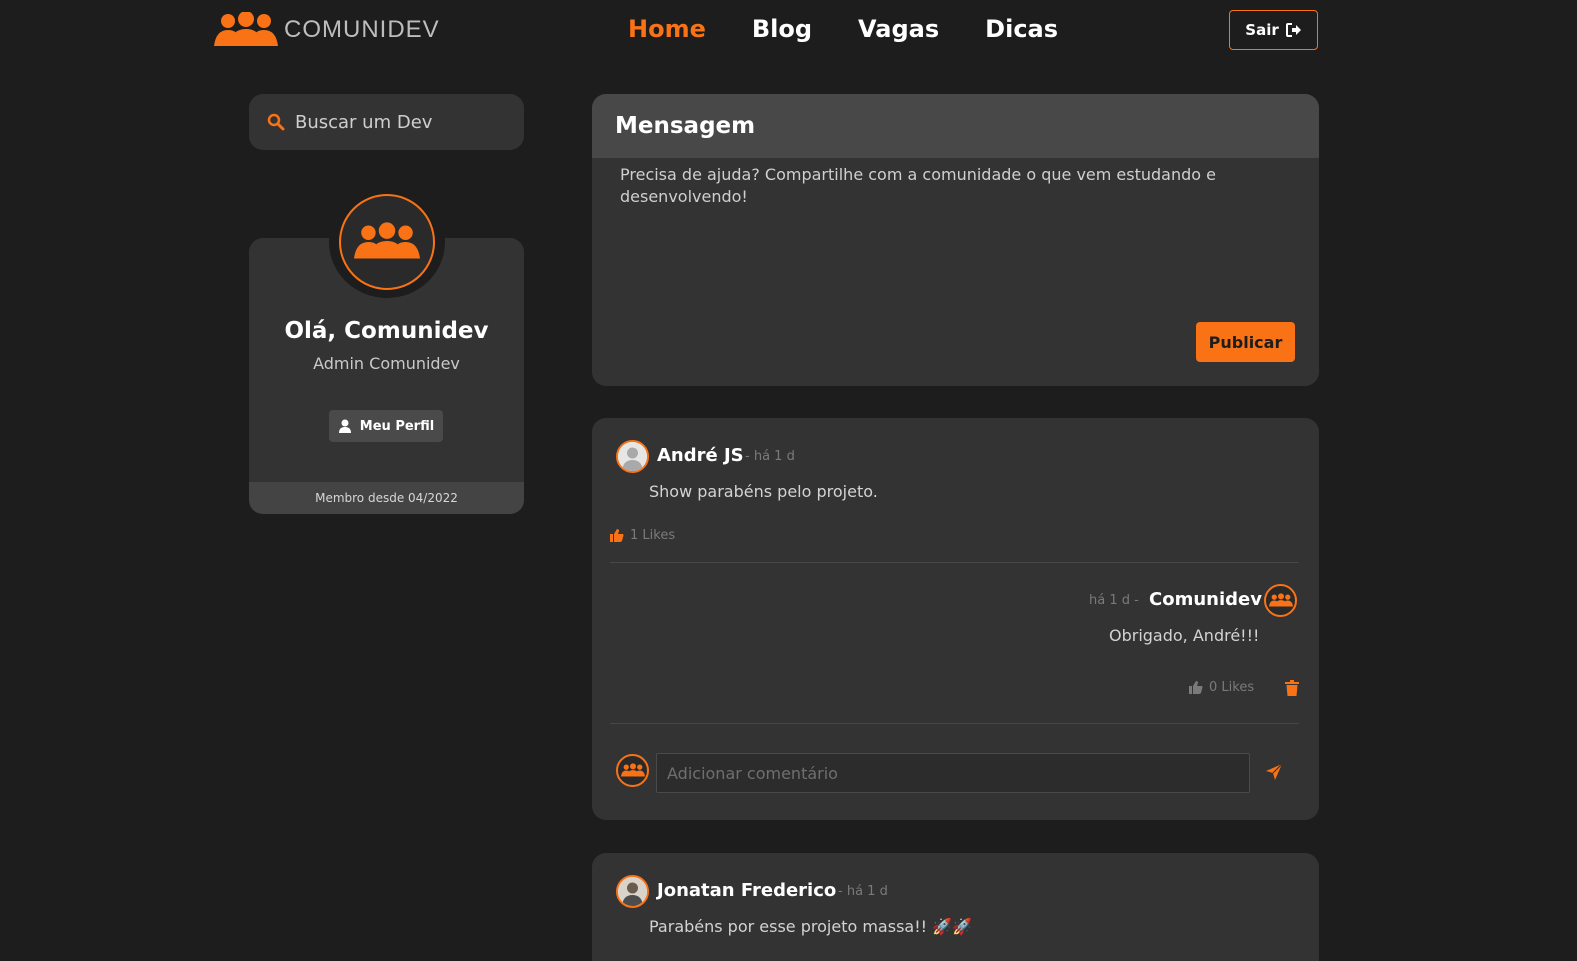 This screenshot has height=961, width=1577. What do you see at coordinates (1184, 635) in the screenshot?
I see `reply-text: Obrigado, André!!!` at bounding box center [1184, 635].